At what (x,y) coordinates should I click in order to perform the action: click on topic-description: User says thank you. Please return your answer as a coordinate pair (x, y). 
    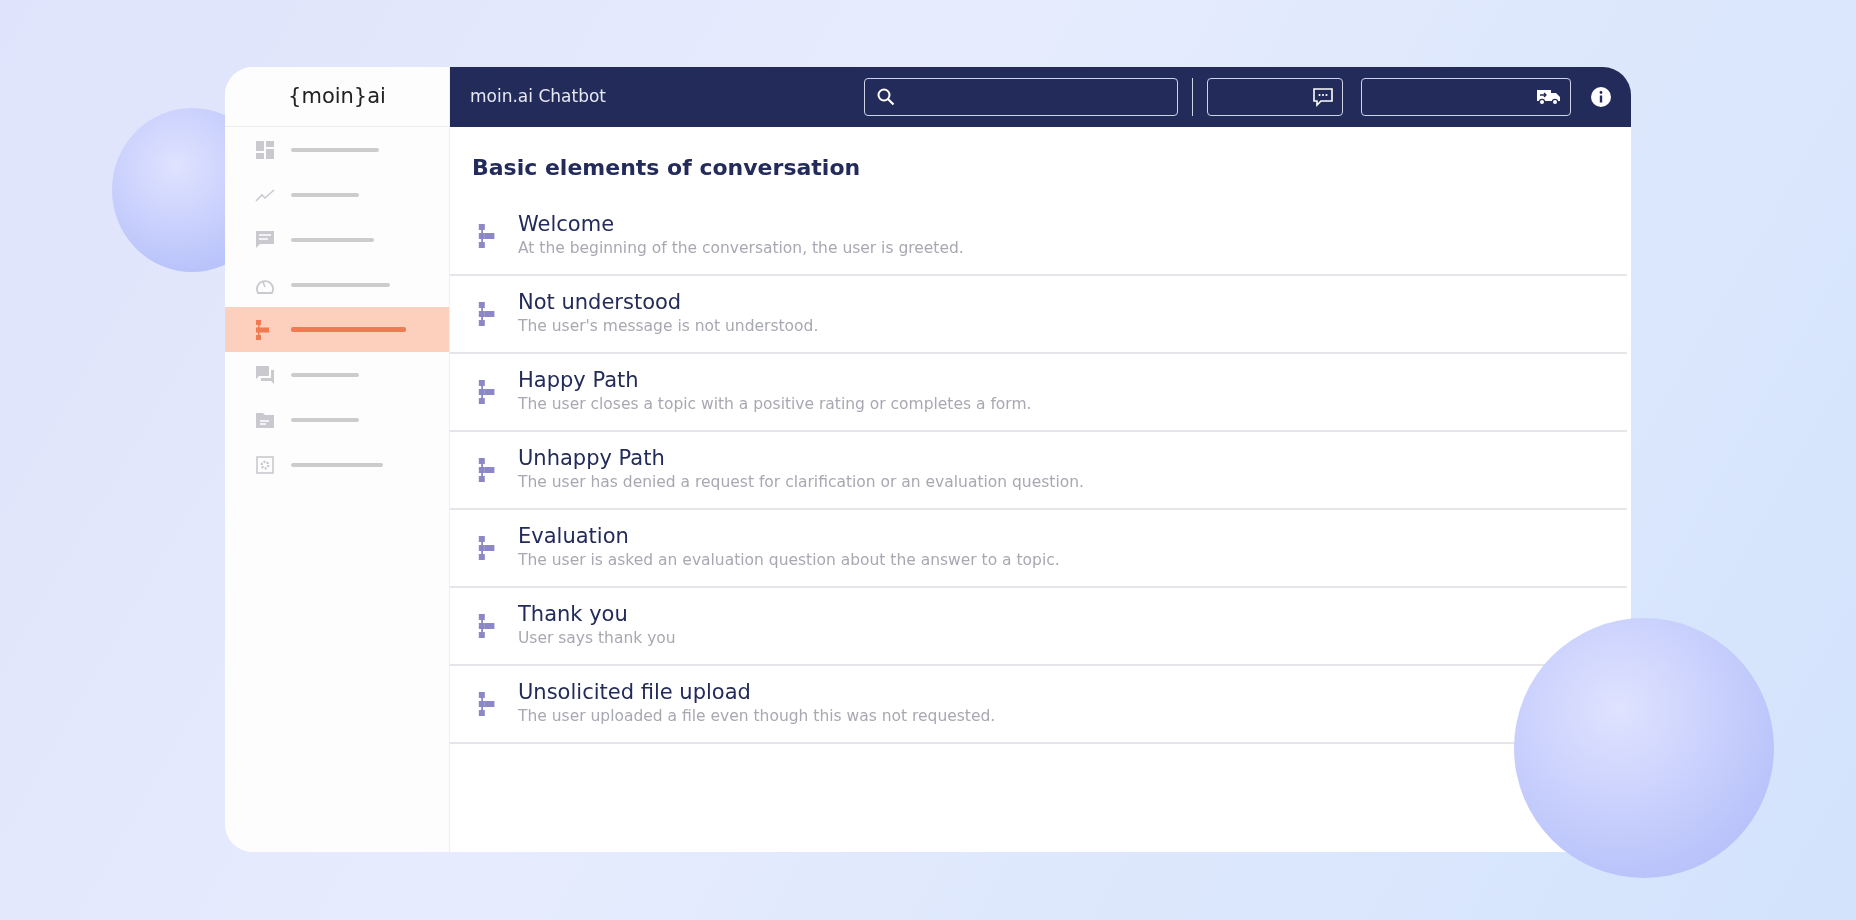
    Looking at the image, I should click on (597, 638).